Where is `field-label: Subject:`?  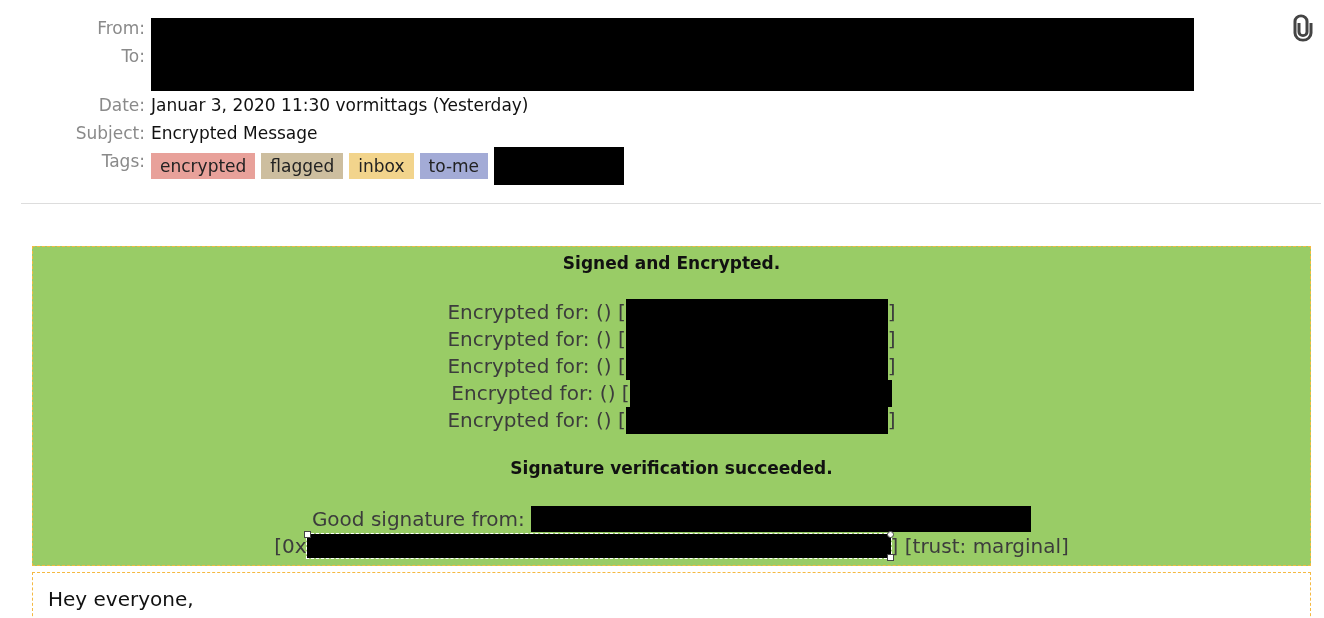 field-label: Subject: is located at coordinates (110, 133).